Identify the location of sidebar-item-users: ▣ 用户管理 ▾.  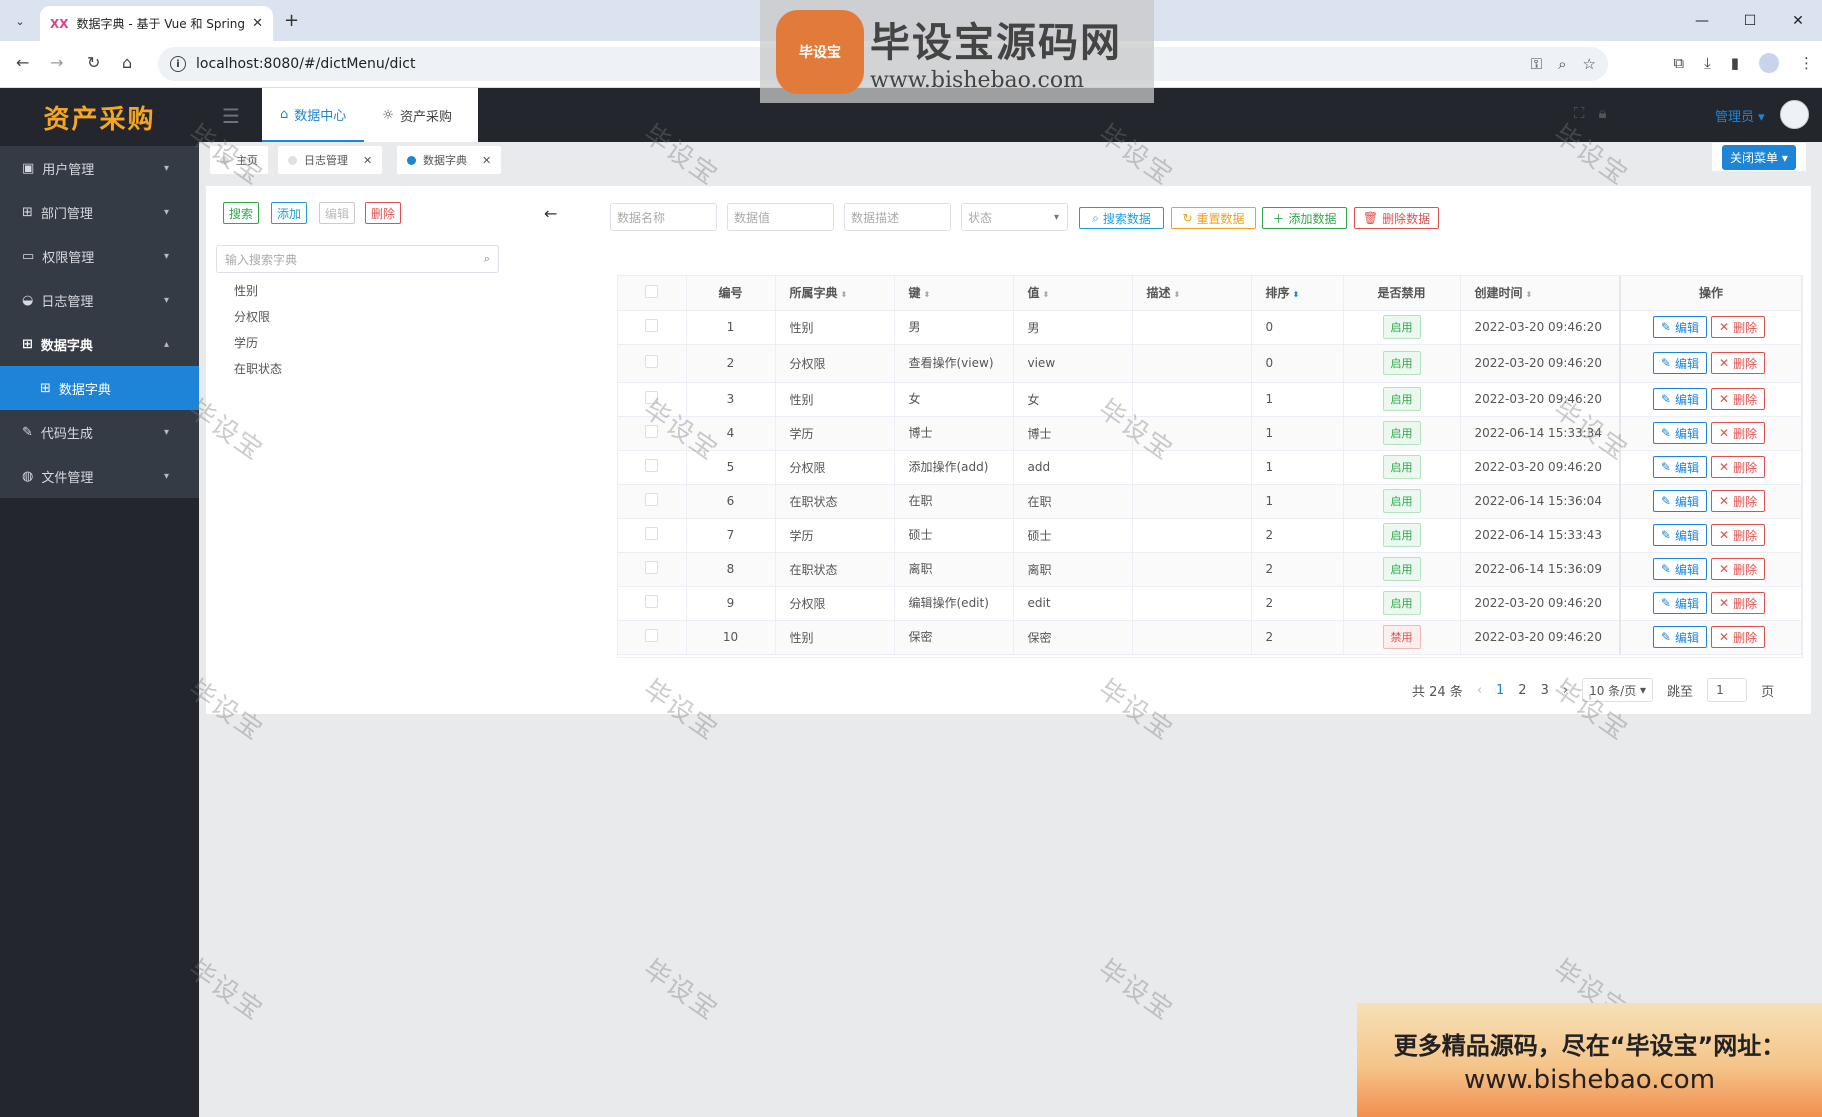
(99, 168).